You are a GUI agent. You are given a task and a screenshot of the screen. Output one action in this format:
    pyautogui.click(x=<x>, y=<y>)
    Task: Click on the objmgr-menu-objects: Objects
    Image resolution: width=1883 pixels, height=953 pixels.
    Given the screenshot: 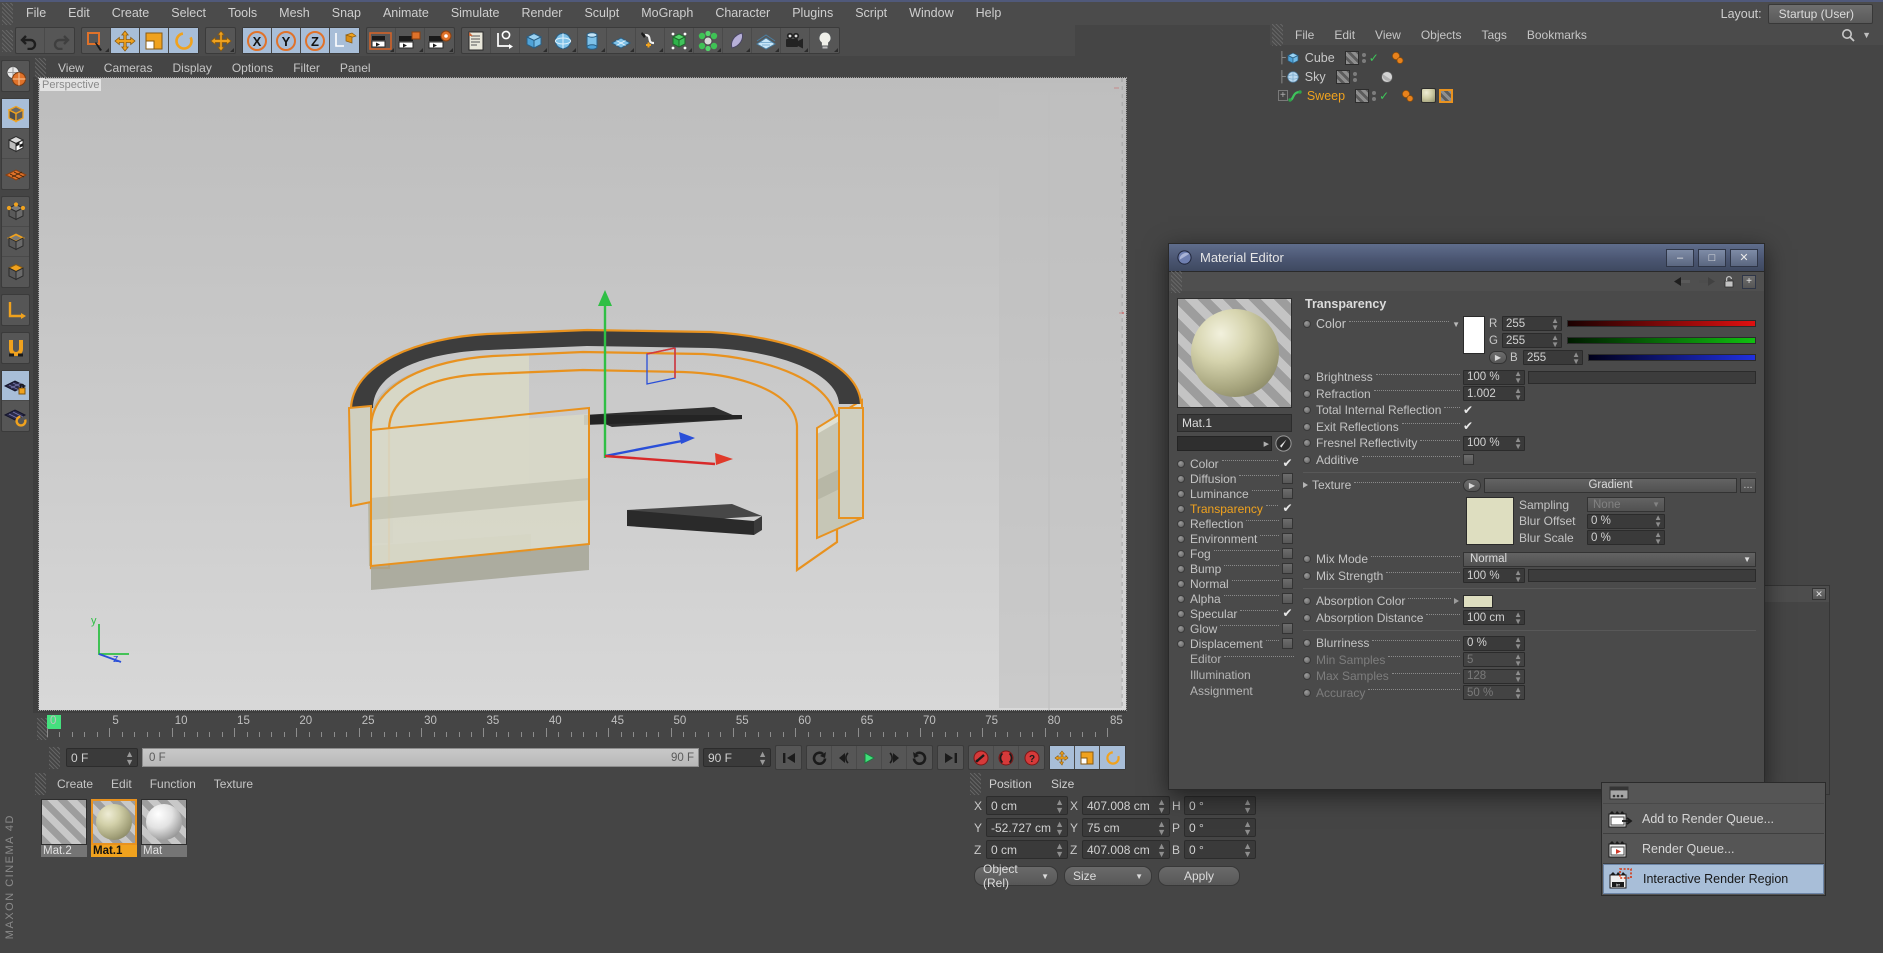 What is the action you would take?
    pyautogui.click(x=1441, y=35)
    